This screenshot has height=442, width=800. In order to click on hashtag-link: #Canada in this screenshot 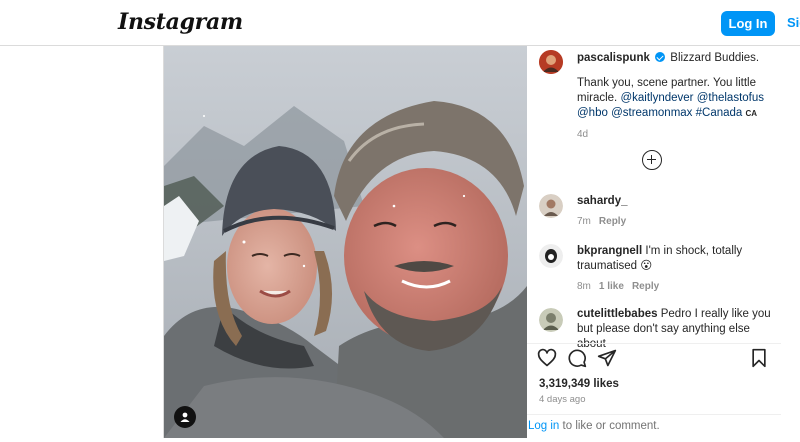, I will do `click(719, 113)`.